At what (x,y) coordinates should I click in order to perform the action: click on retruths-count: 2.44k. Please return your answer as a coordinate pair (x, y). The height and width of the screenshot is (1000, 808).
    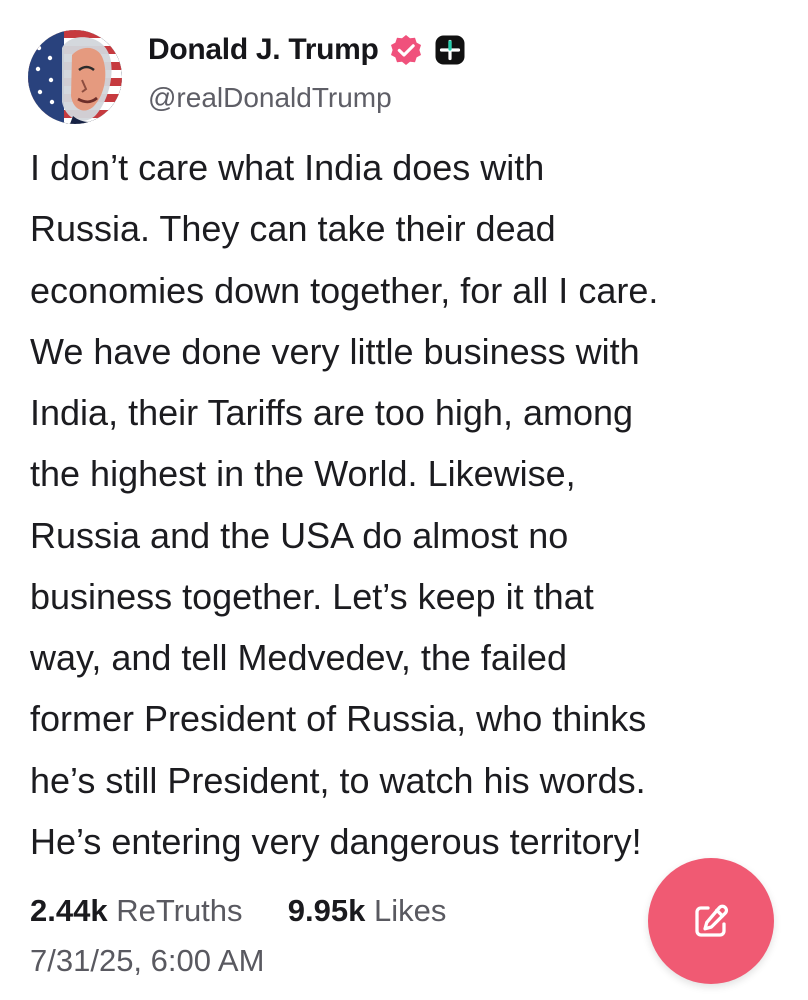
    Looking at the image, I should click on (69, 910).